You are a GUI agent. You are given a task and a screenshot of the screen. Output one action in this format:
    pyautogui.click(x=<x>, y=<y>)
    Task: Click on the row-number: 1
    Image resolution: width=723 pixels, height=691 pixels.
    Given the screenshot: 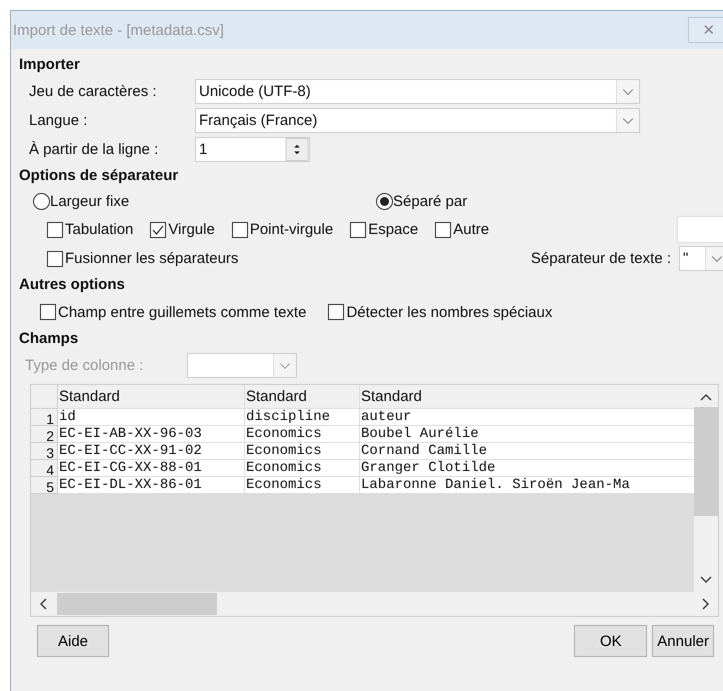 What is the action you would take?
    pyautogui.click(x=44, y=417)
    